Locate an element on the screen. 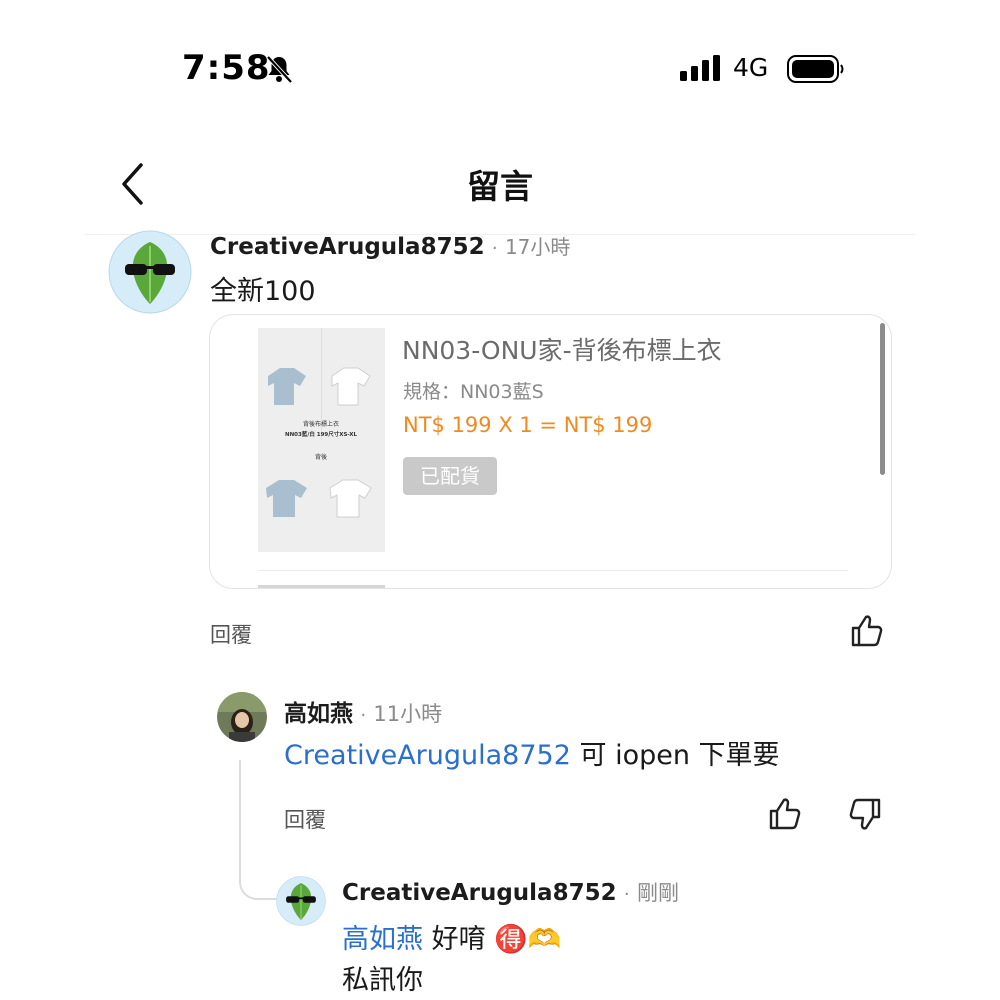 The height and width of the screenshot is (1000, 1000). comment-timestamp: 剛剛 is located at coordinates (657, 893).